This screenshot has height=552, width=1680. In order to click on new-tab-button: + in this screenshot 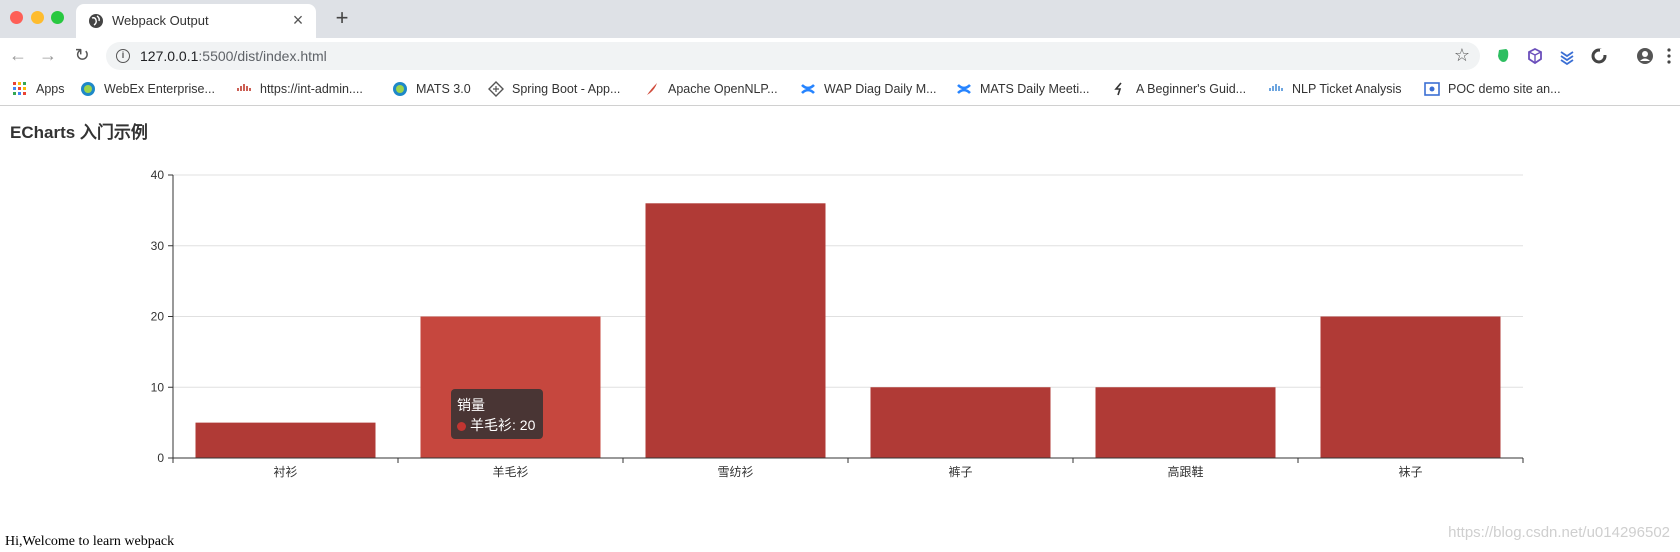, I will do `click(342, 18)`.